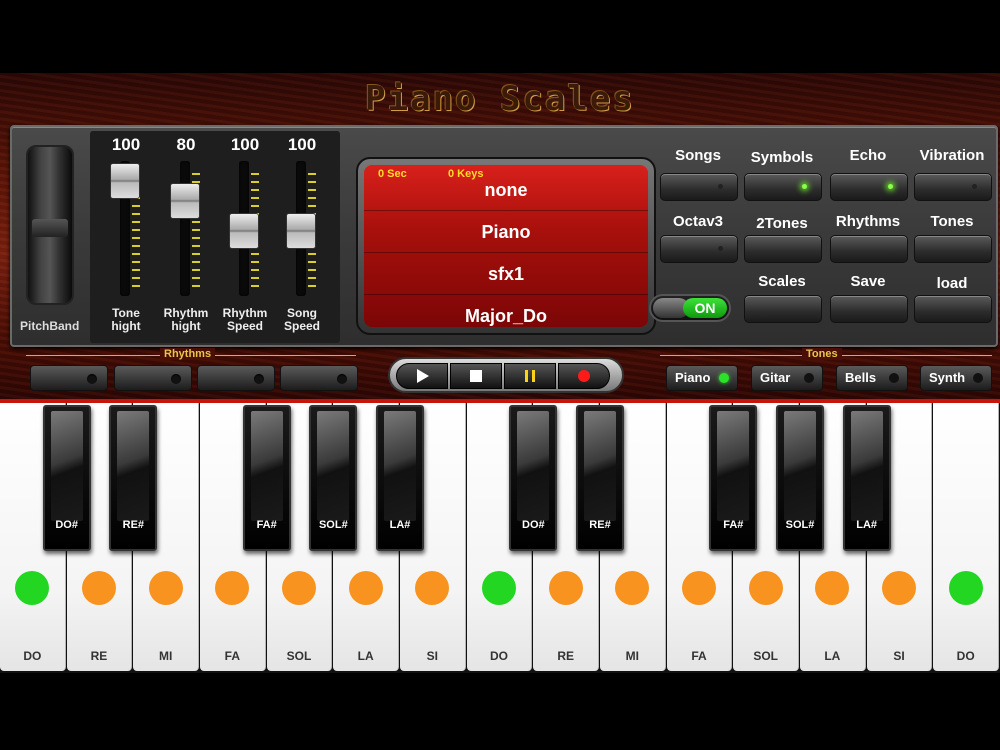 Image resolution: width=1000 pixels, height=750 pixels. What do you see at coordinates (952, 283) in the screenshot?
I see `load-label: load` at bounding box center [952, 283].